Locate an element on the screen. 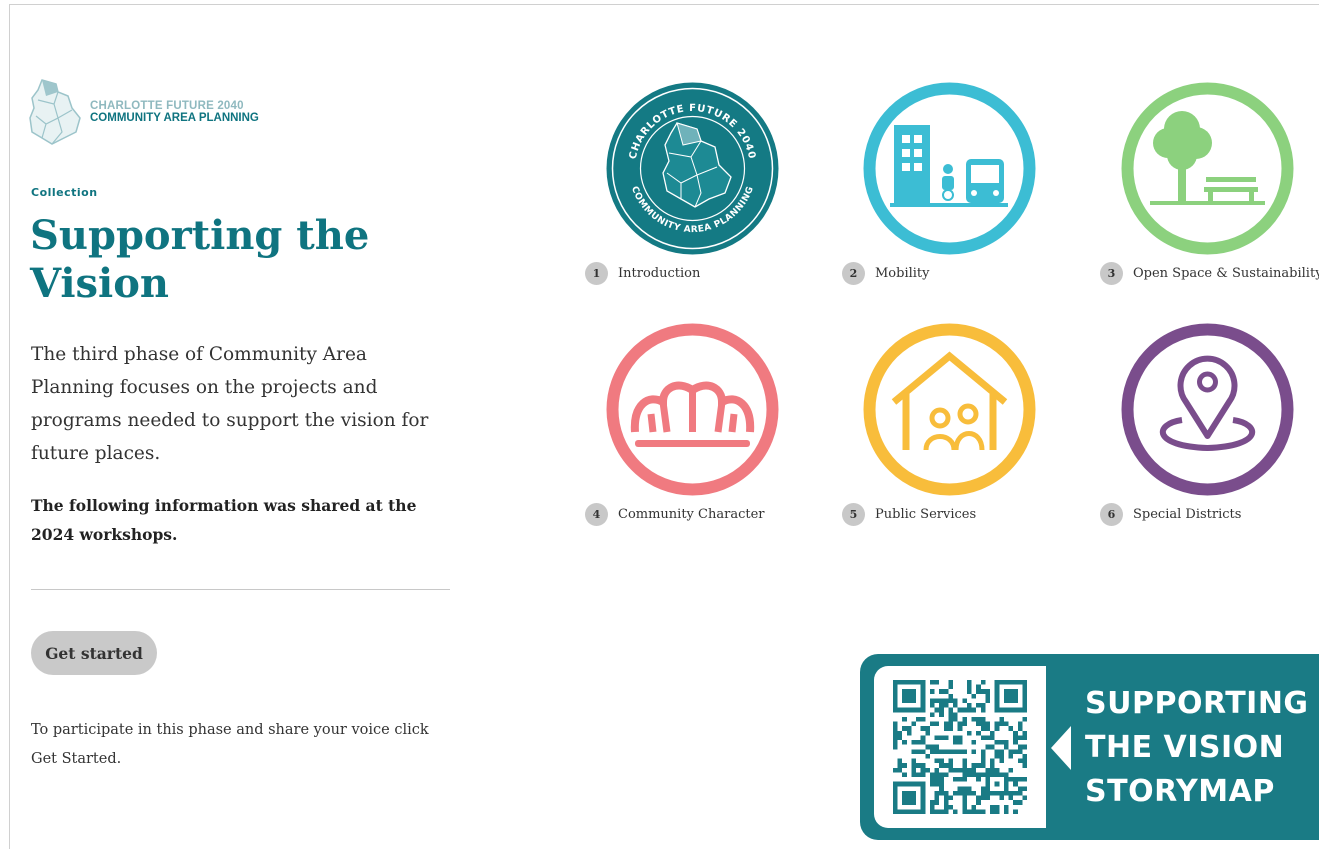 This screenshot has width=1319, height=849. tile-mobility: 2 Mobility is located at coordinates (962, 191).